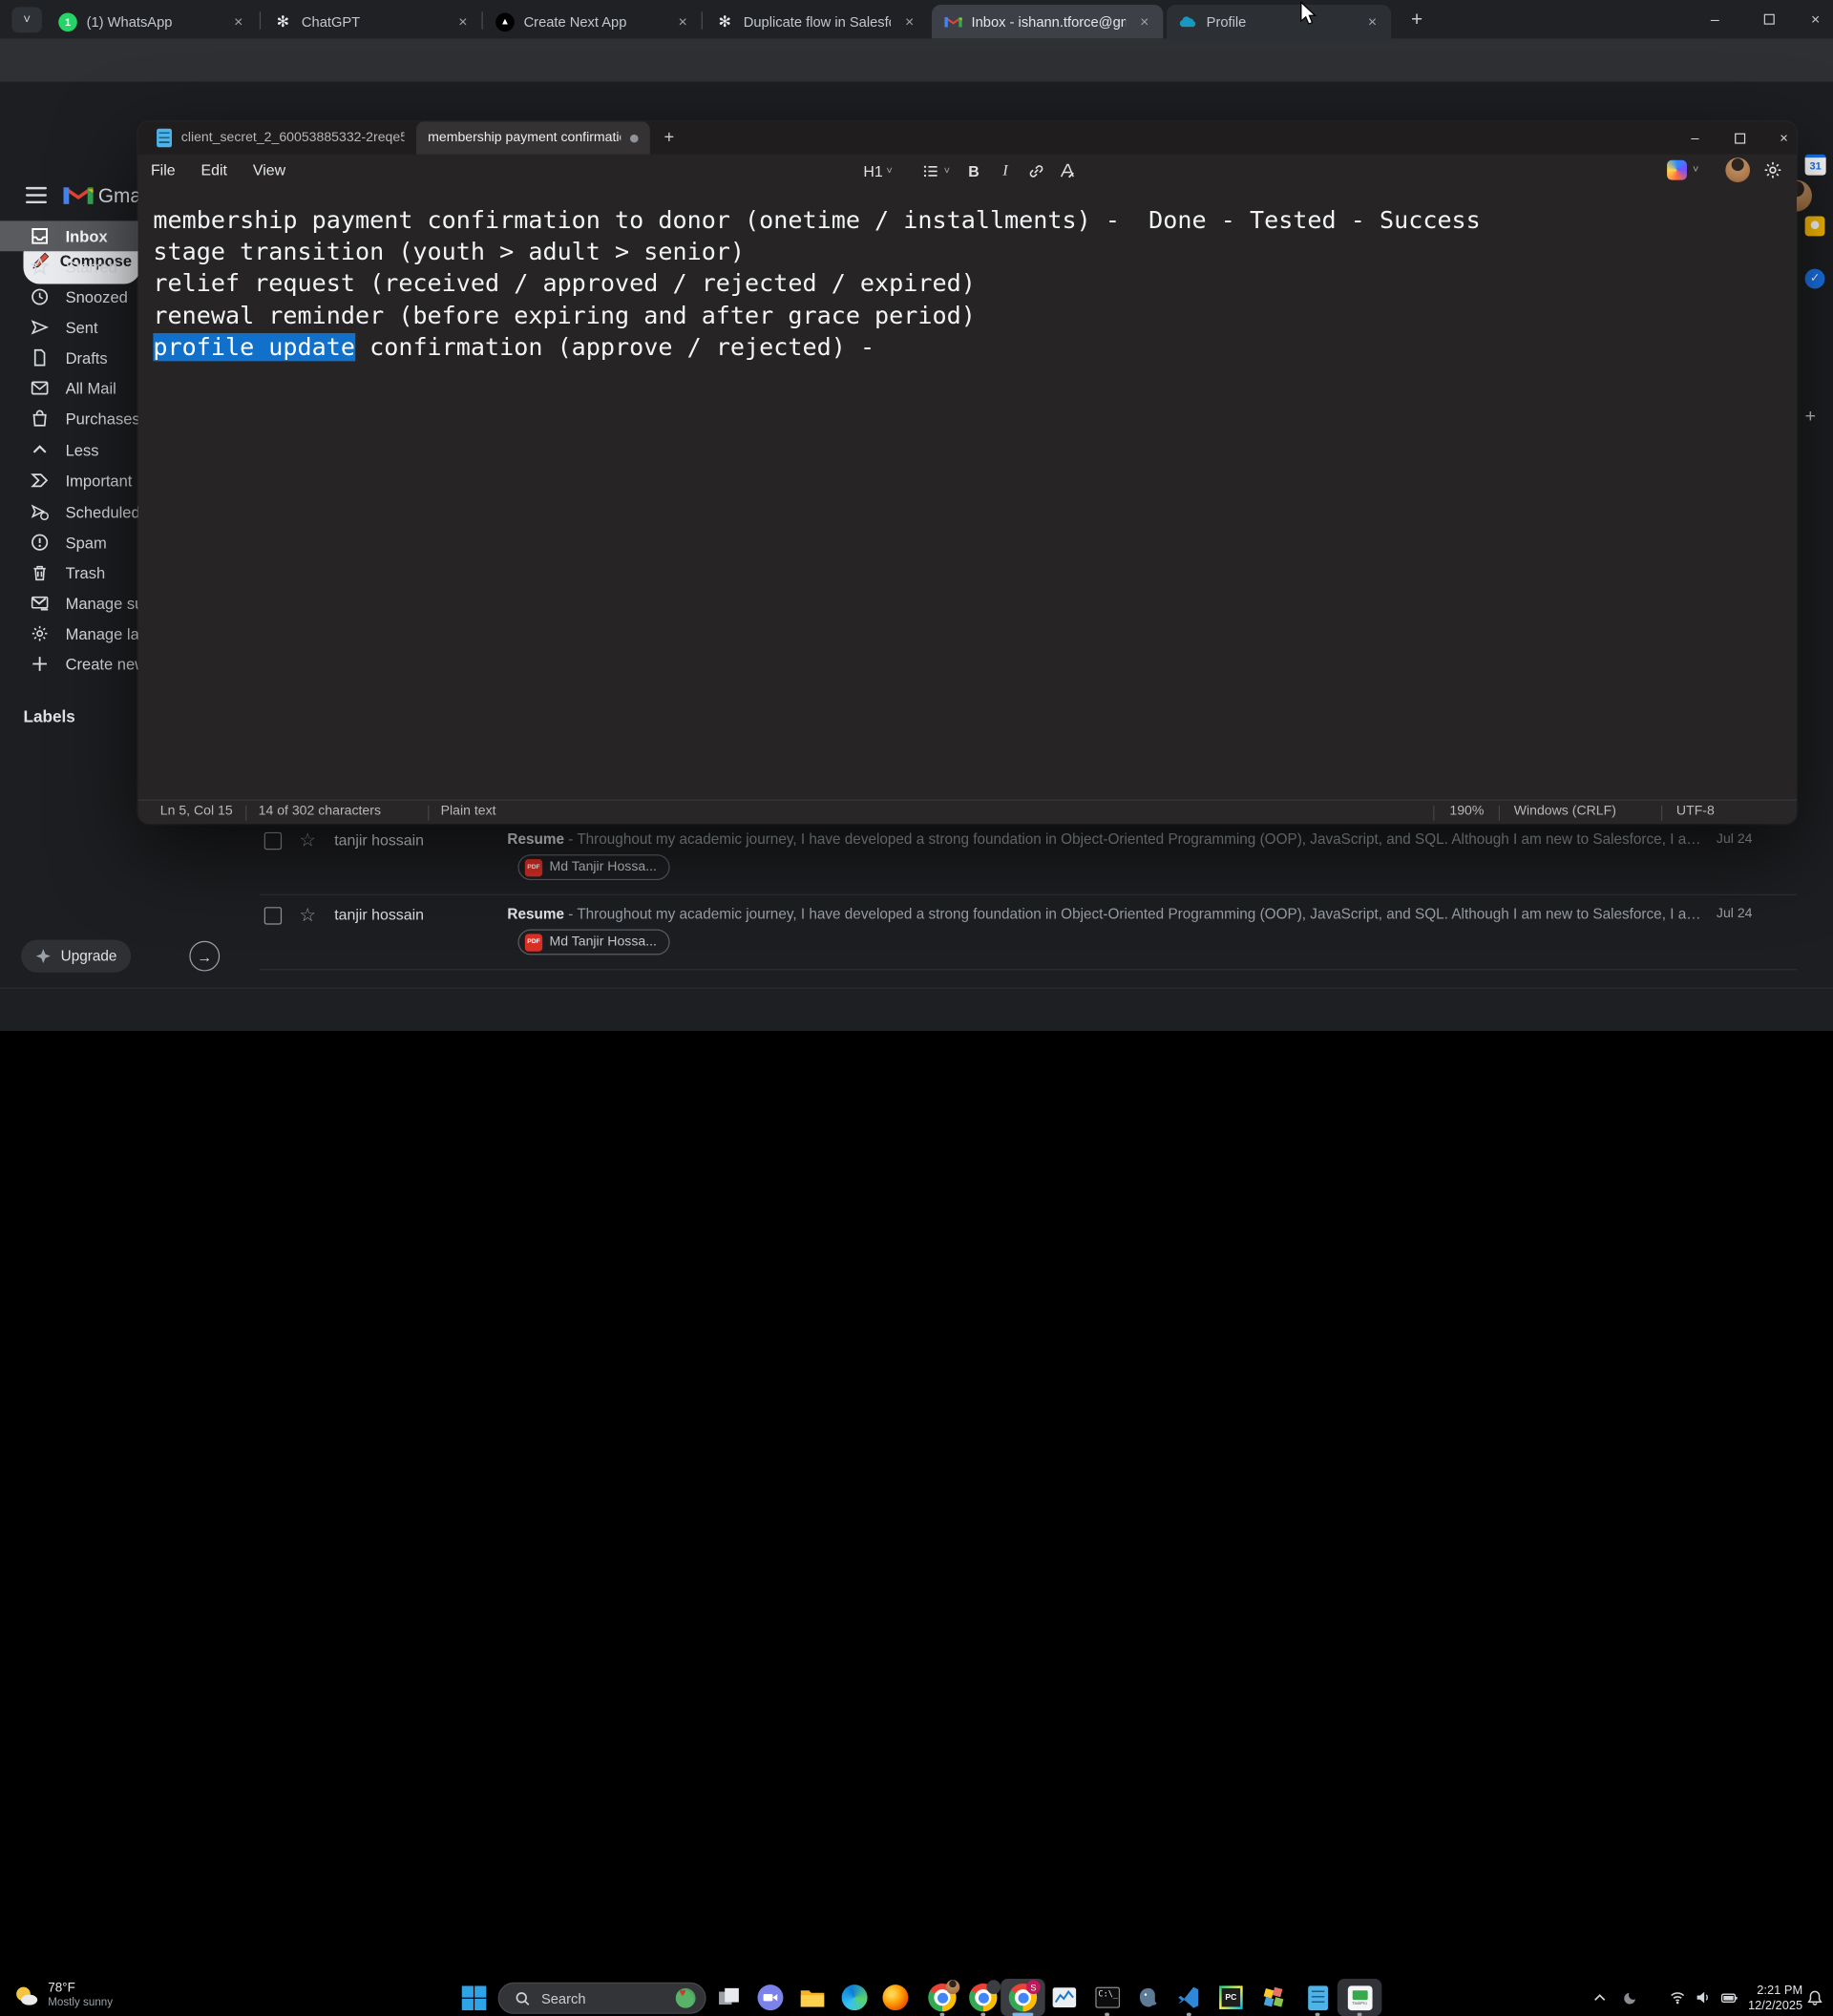 The image size is (1833, 2016). Describe the element at coordinates (331, 22) in the screenshot. I see `tab-title: ChatGPT` at that location.